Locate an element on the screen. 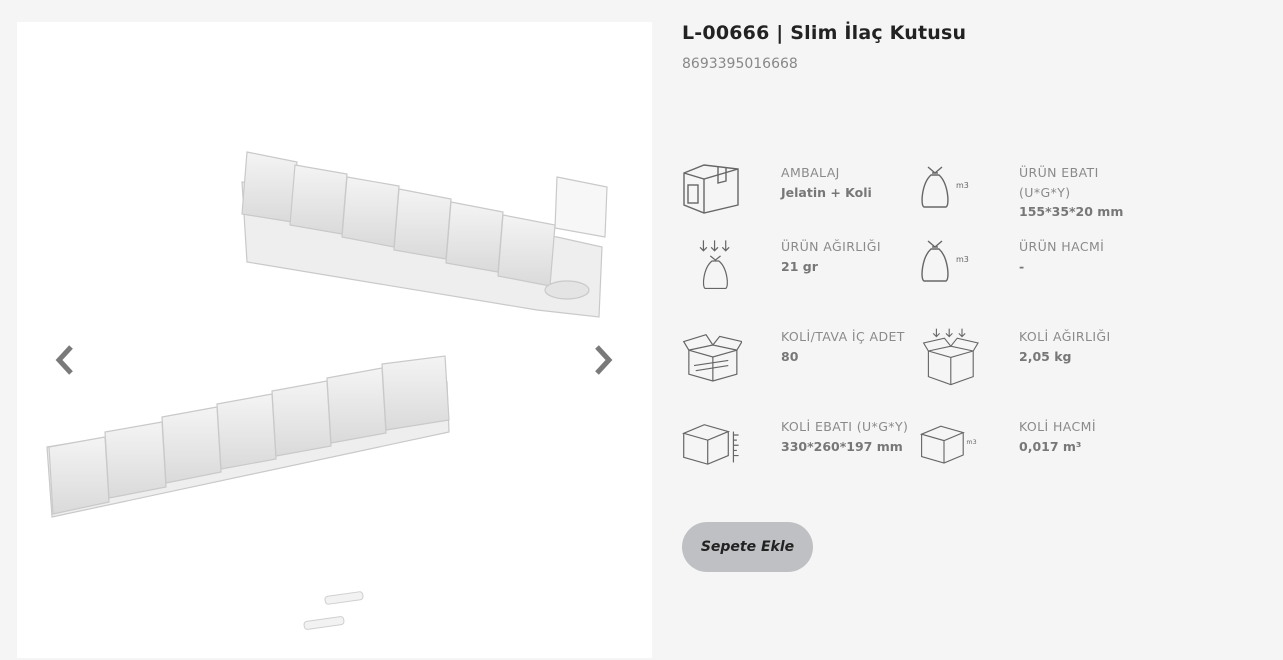  product-barcode: 8693395016668 is located at coordinates (740, 64).